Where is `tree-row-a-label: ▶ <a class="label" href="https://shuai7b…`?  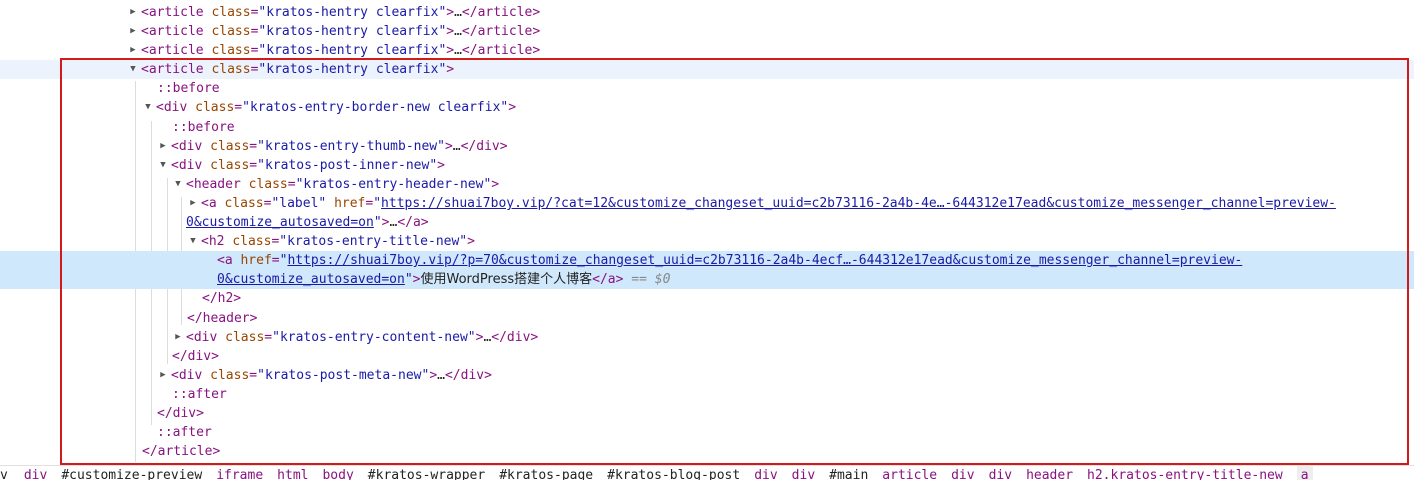
tree-row-a-label: ▶ <a class="label" href="https://shuai7b… is located at coordinates (707, 203).